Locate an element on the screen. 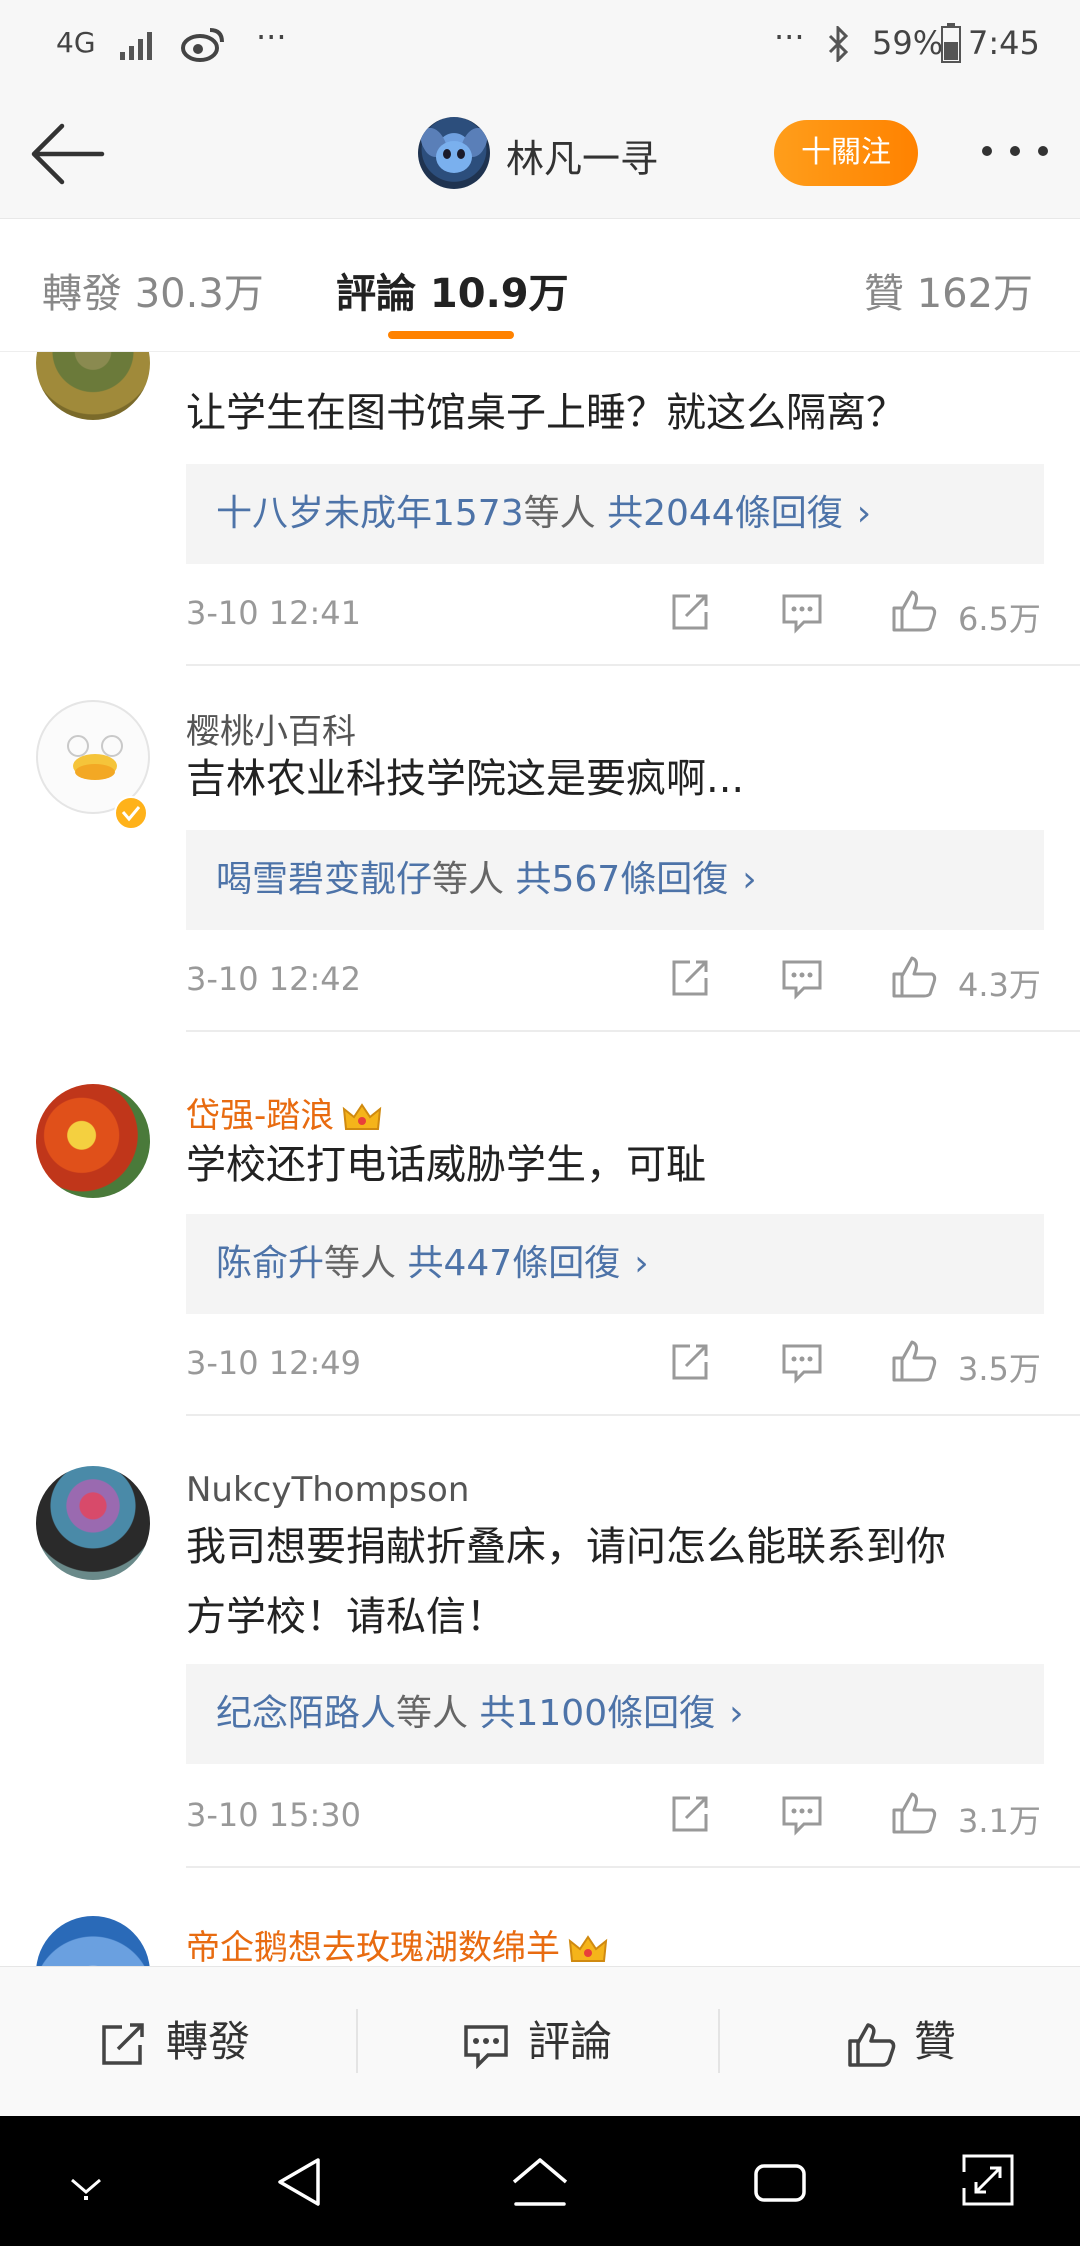  comment-text: 我司想要捐献折叠床，请问怎么能联系到你 方学校！请私信！ is located at coordinates (566, 1582).